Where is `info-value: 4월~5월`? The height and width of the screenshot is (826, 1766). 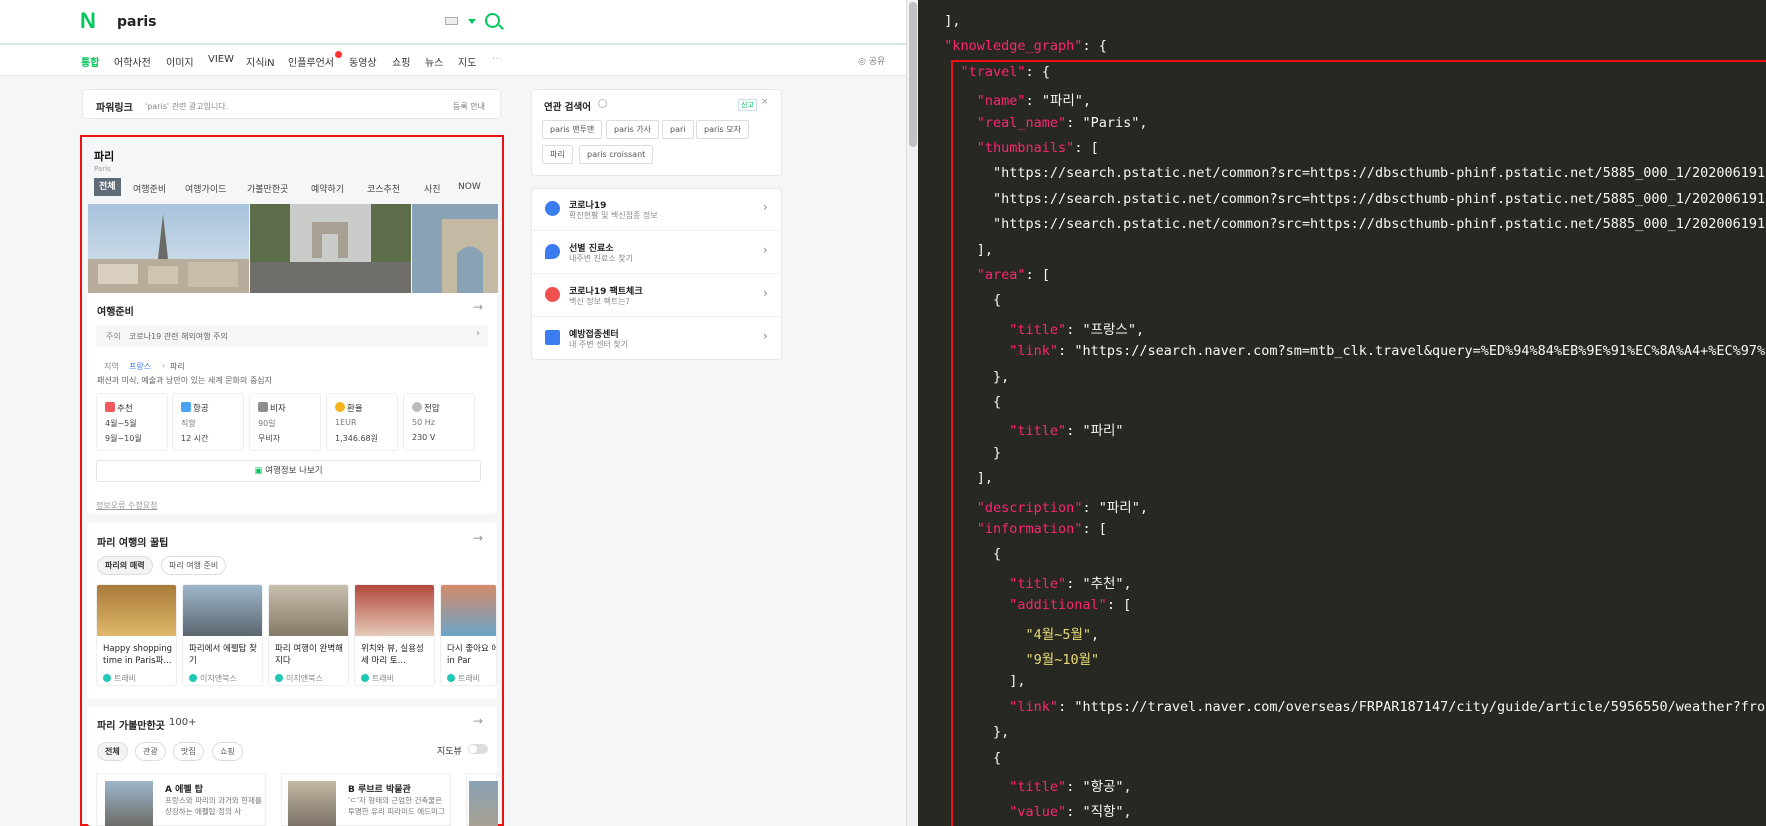 info-value: 4월~5월 is located at coordinates (121, 423).